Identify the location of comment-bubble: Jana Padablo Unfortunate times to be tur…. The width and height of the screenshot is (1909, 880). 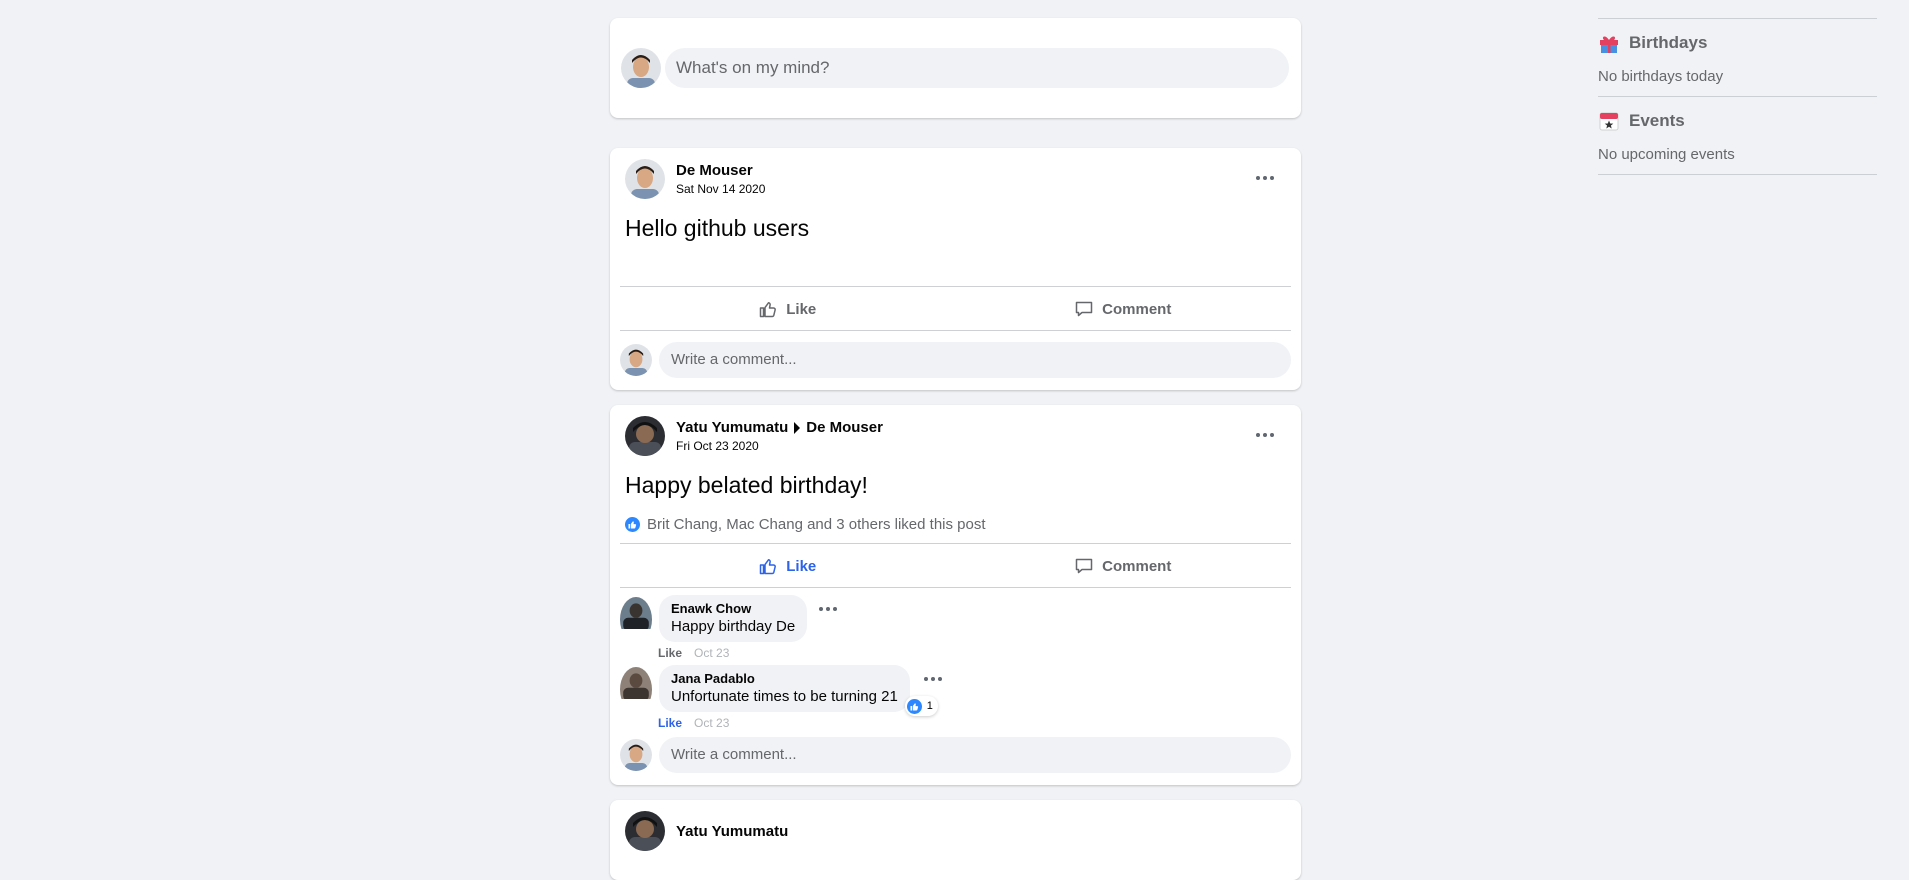
(798, 690).